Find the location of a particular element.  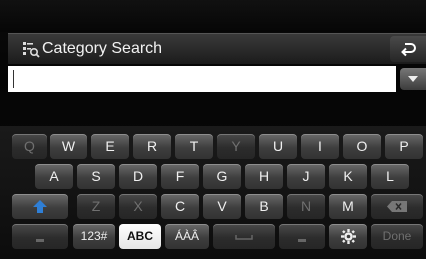

done-key: Done is located at coordinates (397, 236).